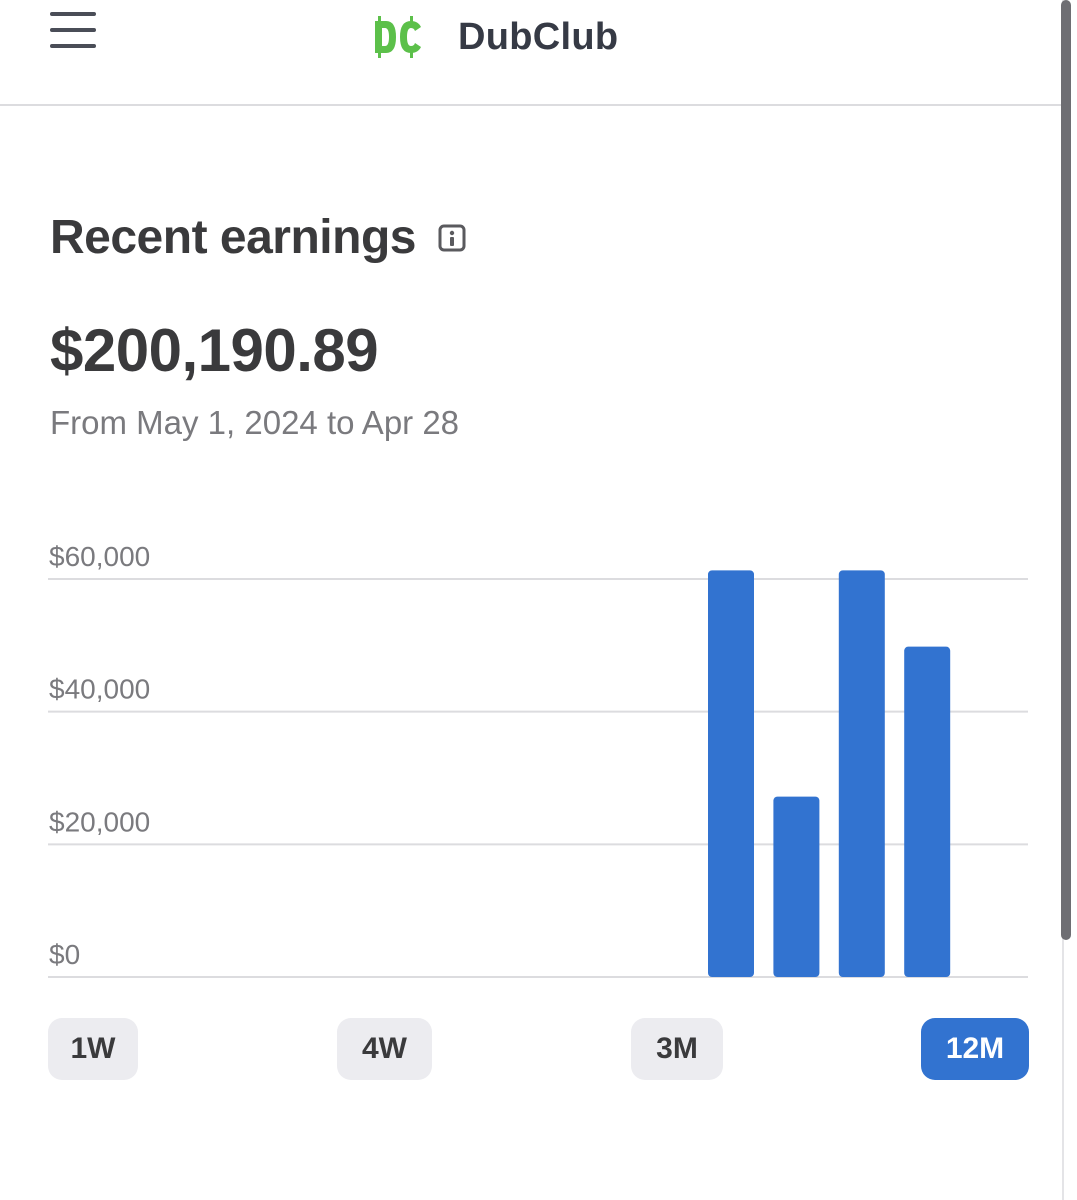  What do you see at coordinates (214, 350) in the screenshot?
I see `total-earnings-amount: $200,190.89` at bounding box center [214, 350].